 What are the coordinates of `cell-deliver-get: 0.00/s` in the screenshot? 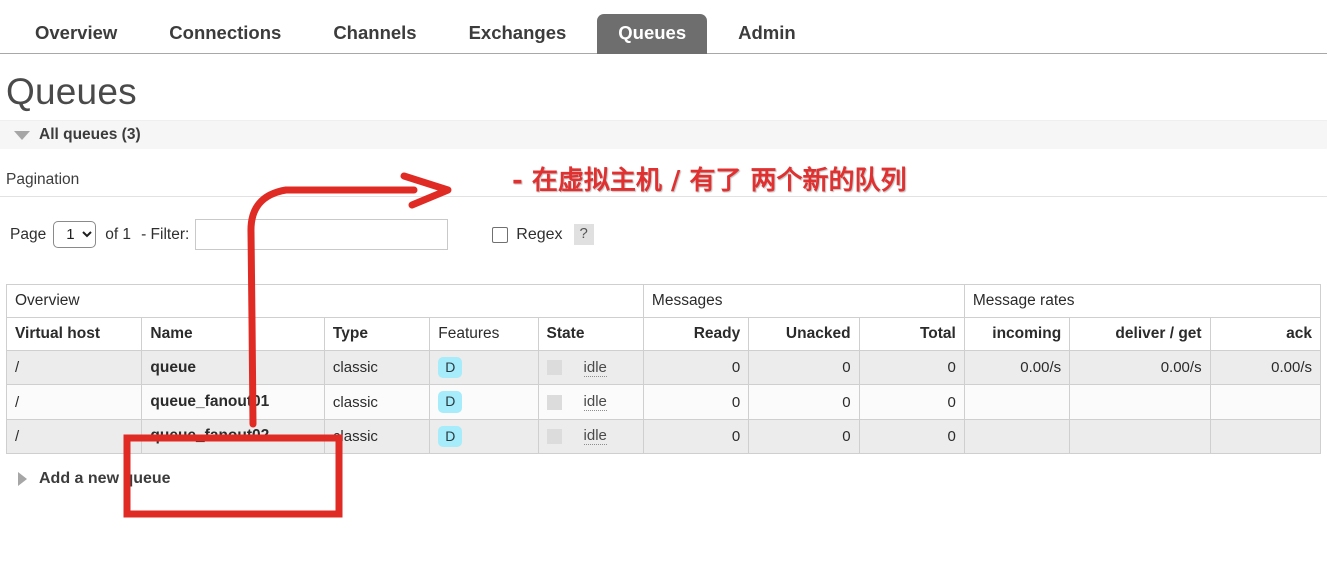 It's located at (1140, 367).